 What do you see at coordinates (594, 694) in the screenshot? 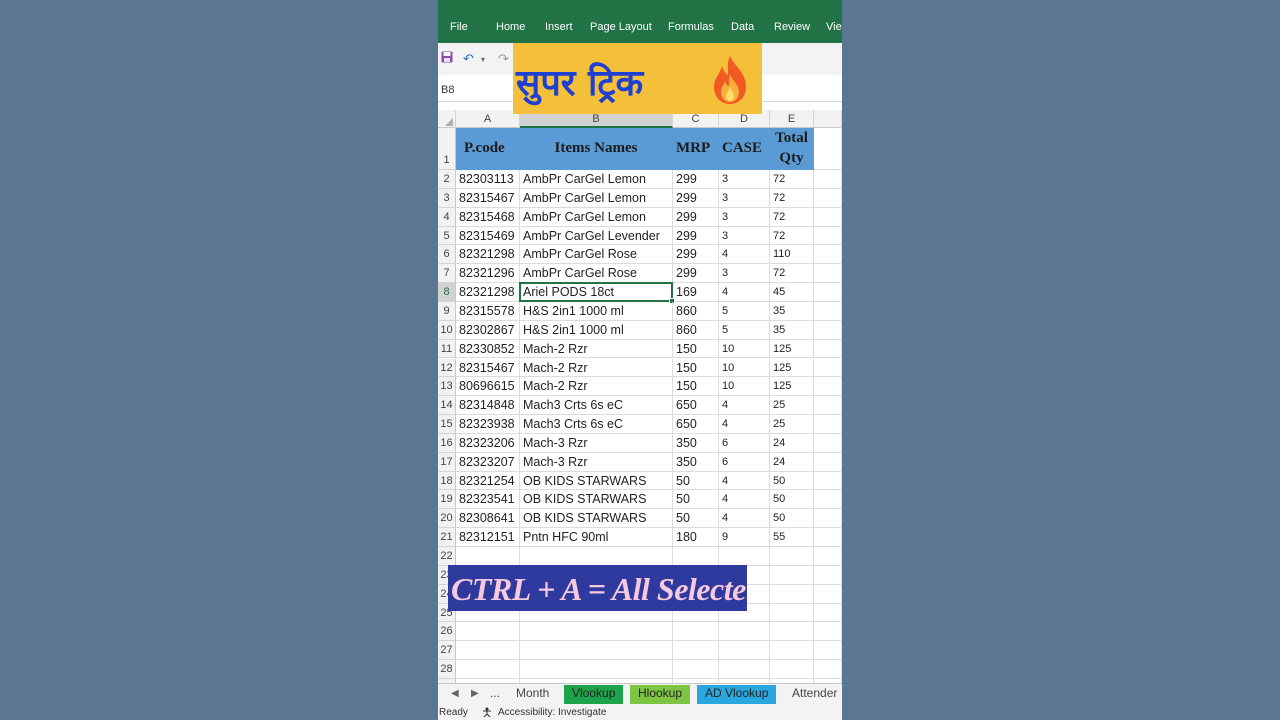
I see `sheet-tab-vlookup: Vlookup` at bounding box center [594, 694].